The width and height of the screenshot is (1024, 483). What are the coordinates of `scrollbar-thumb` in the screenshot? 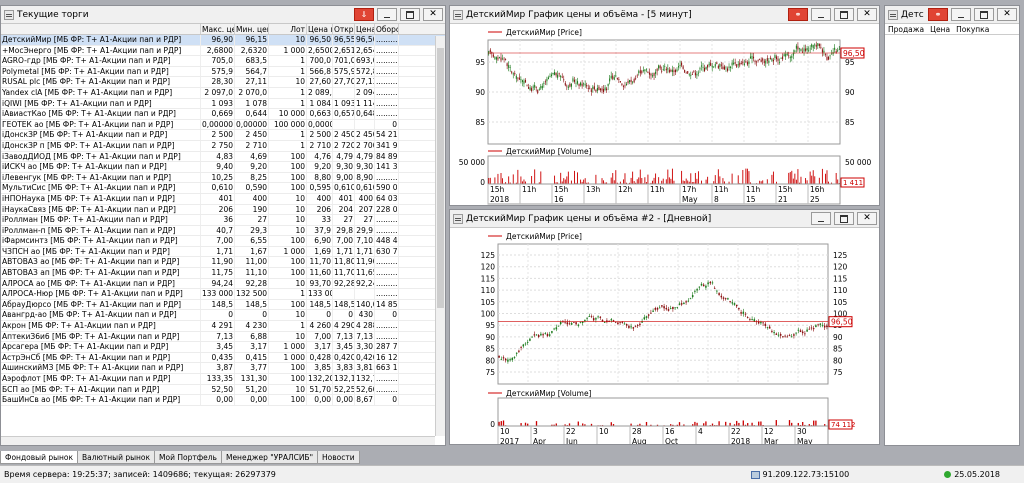 It's located at (440, 178).